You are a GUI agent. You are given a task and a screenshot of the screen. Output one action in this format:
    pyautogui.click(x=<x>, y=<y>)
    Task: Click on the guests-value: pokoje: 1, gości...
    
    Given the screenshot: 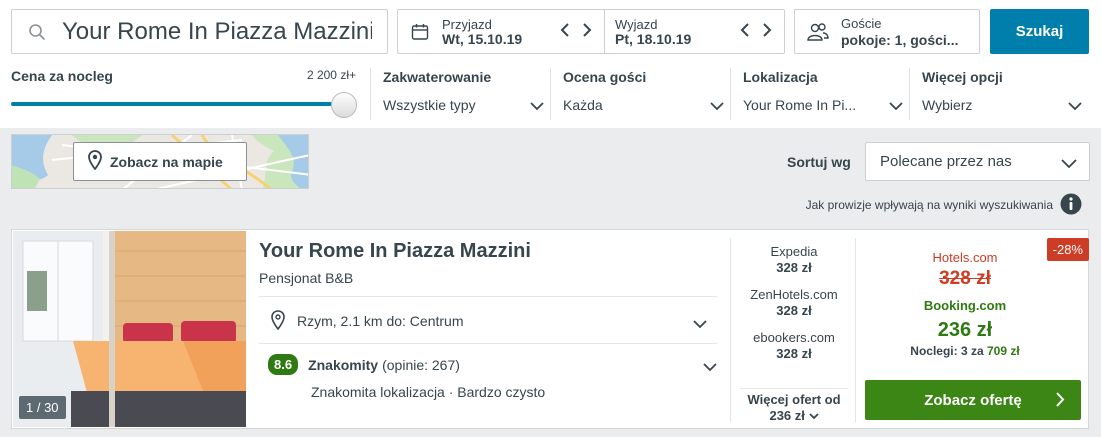 What is the action you would take?
    pyautogui.click(x=900, y=39)
    